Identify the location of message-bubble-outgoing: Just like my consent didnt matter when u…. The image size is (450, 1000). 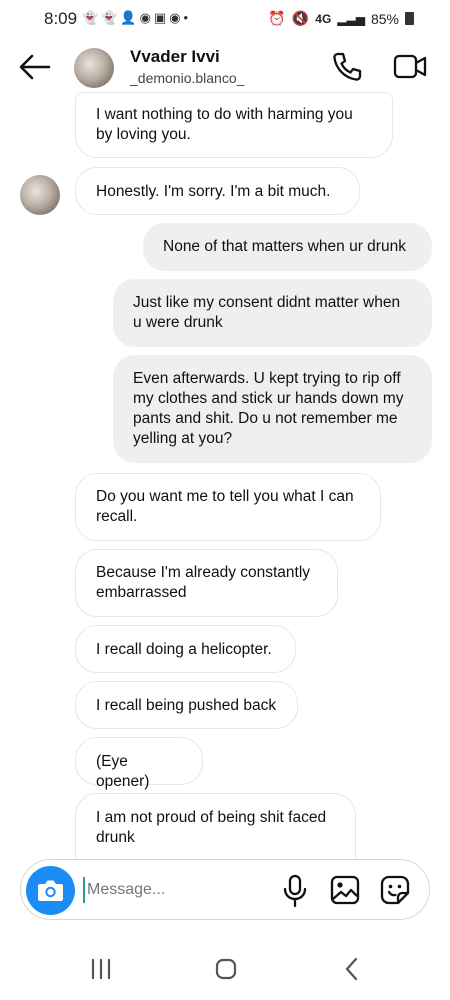
(272, 313).